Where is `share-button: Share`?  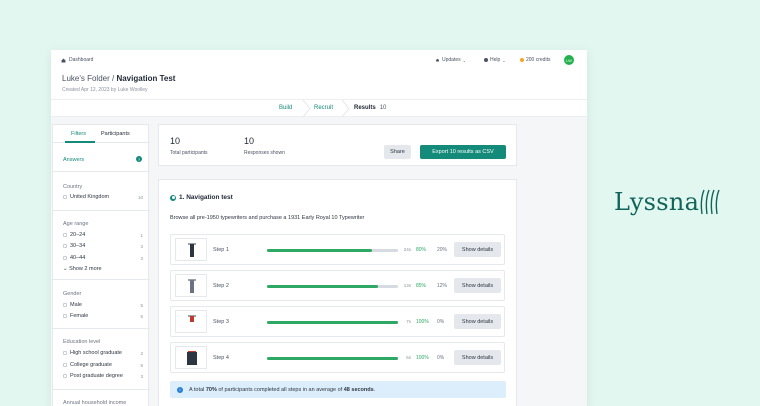
share-button: Share is located at coordinates (397, 152).